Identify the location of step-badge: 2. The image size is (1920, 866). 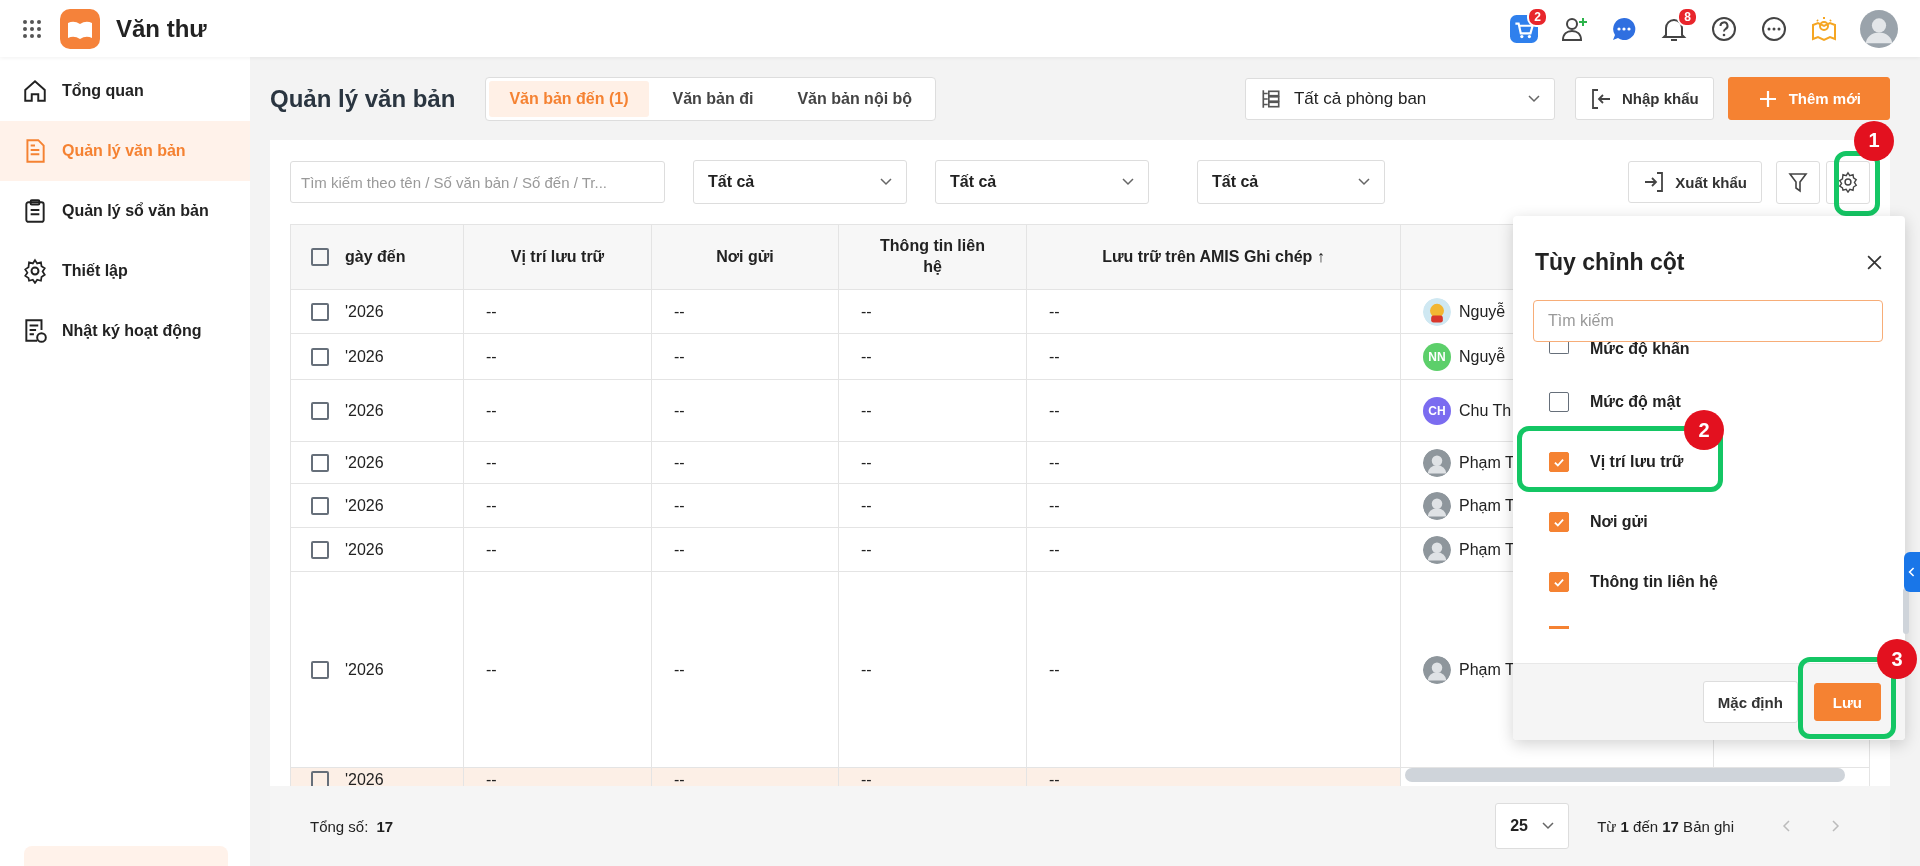
(1704, 430).